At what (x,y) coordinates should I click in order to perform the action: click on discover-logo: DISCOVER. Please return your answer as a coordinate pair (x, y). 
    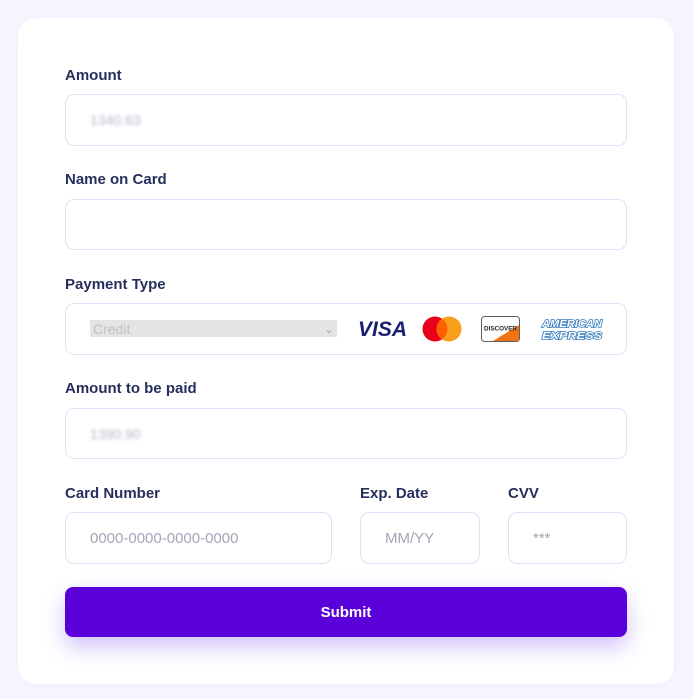
    Looking at the image, I should click on (500, 329).